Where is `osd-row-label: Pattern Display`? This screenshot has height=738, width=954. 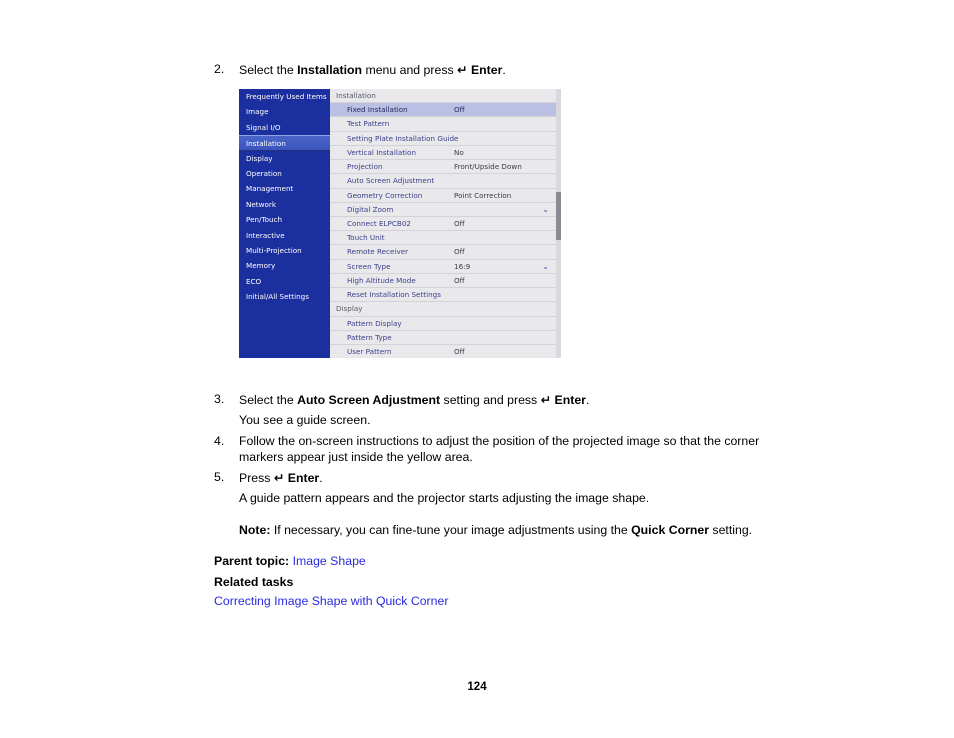
osd-row-label: Pattern Display is located at coordinates (374, 323).